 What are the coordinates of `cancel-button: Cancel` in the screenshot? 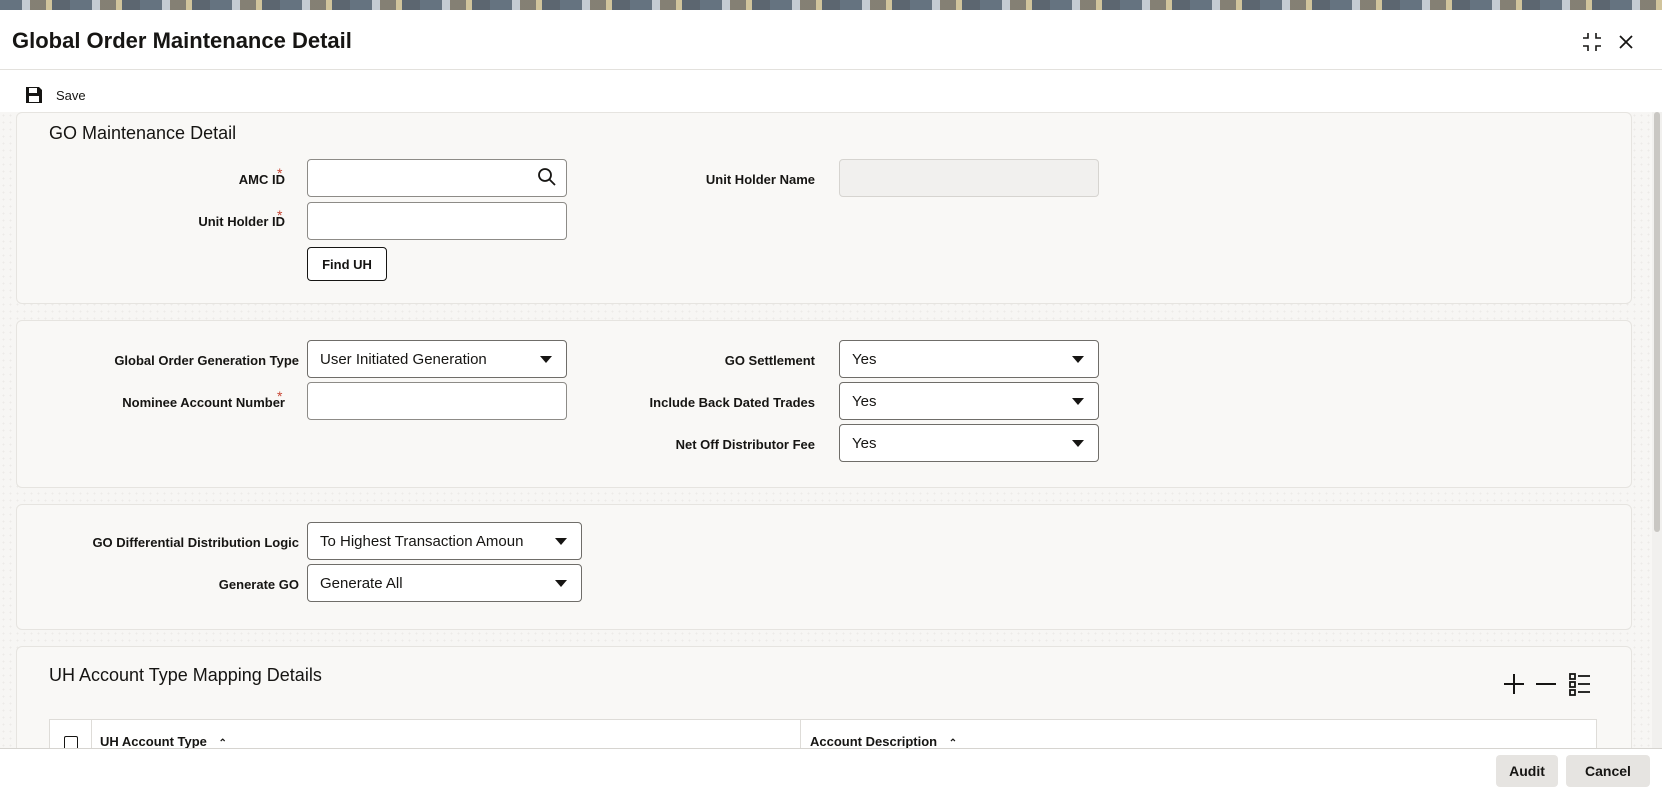 It's located at (1608, 771).